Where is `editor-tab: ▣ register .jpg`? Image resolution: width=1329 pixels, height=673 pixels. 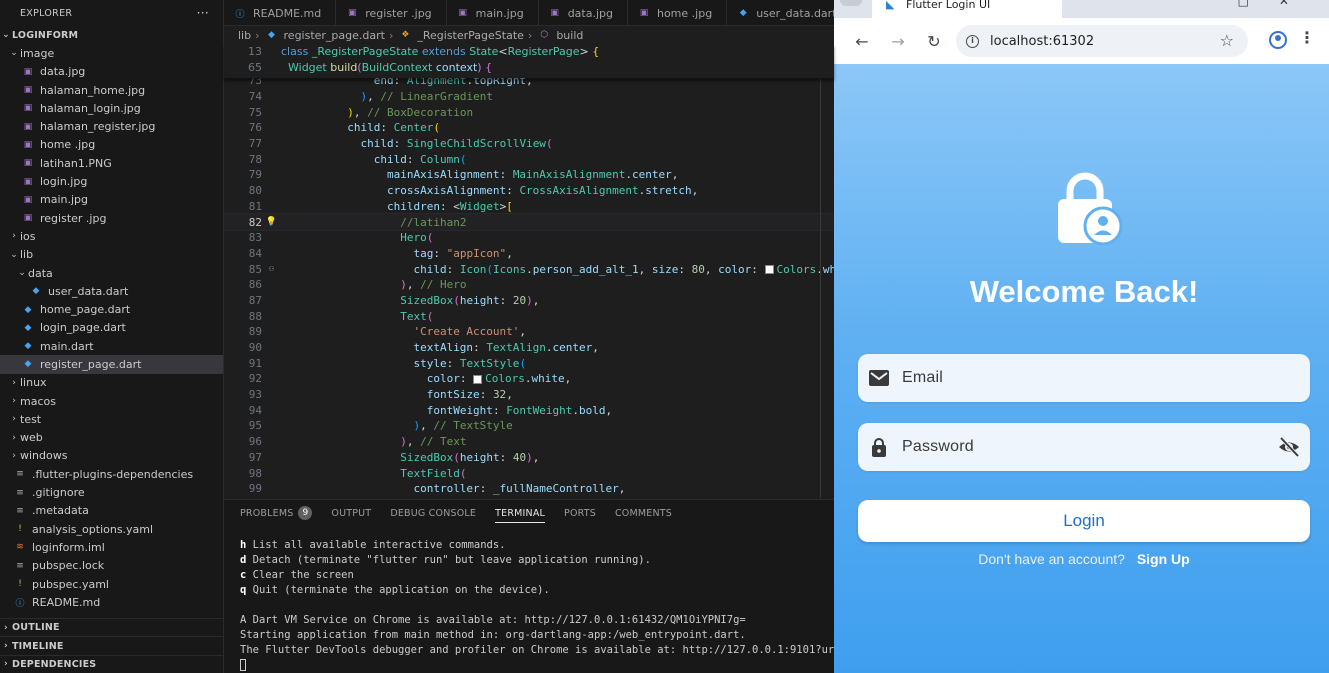
editor-tab: ▣ register .jpg is located at coordinates (391, 12).